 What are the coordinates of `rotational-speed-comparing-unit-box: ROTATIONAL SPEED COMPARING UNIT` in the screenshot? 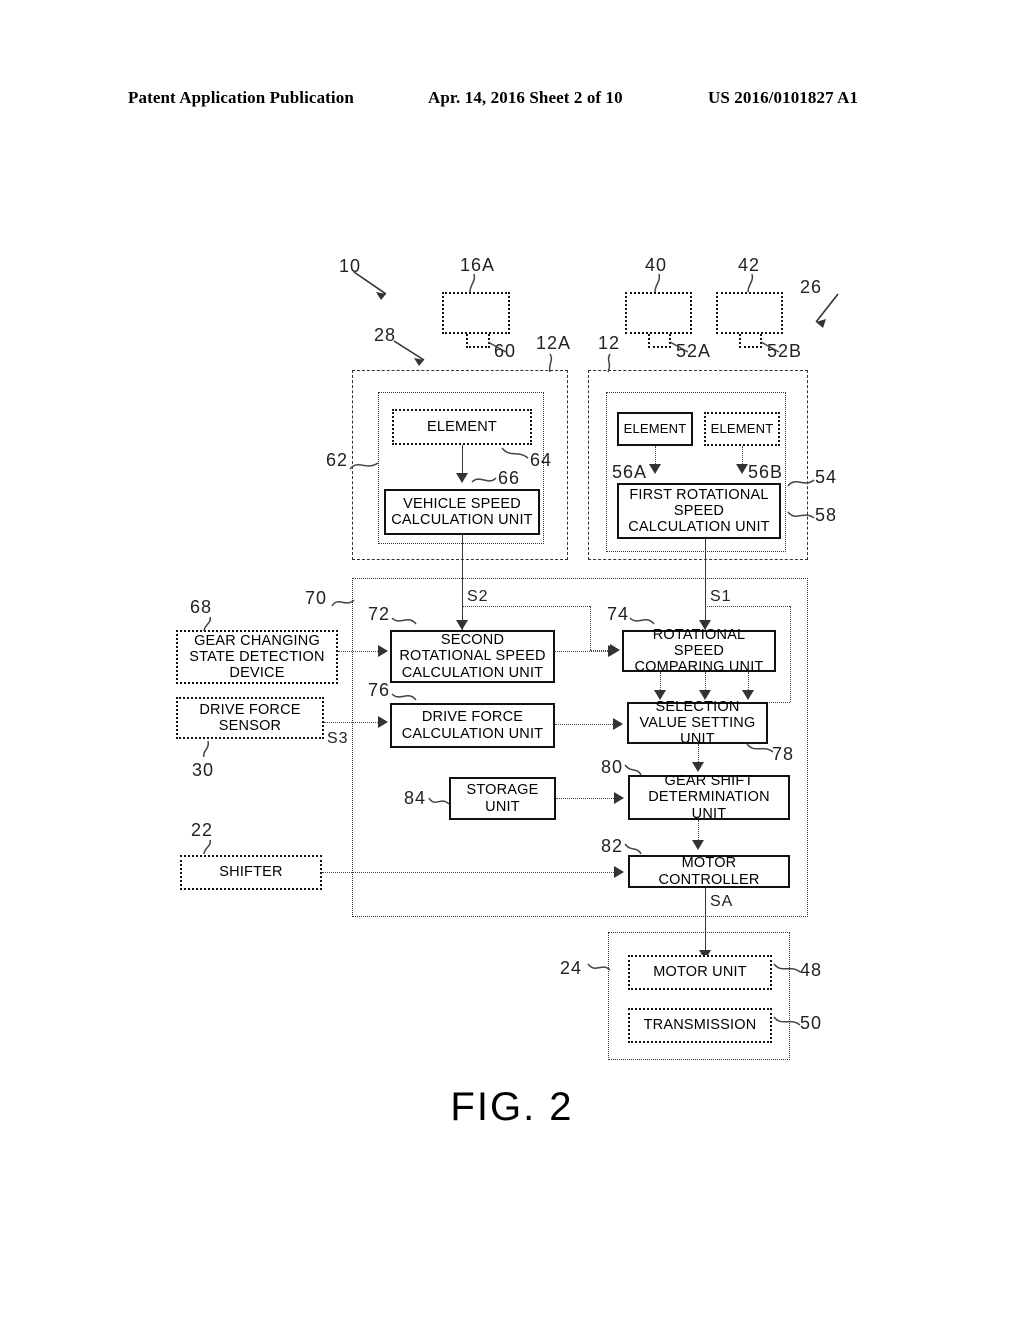 It's located at (699, 651).